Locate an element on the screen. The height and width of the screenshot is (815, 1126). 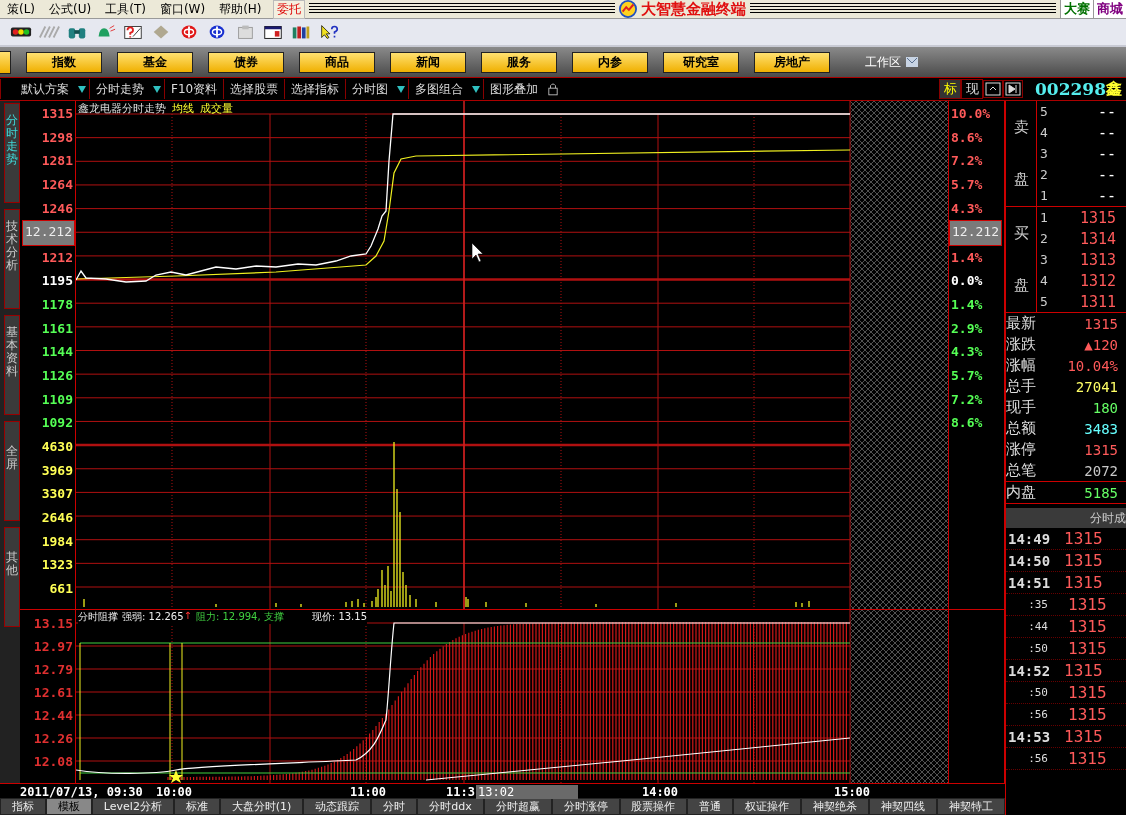
rank: 4 is located at coordinates (1044, 132).